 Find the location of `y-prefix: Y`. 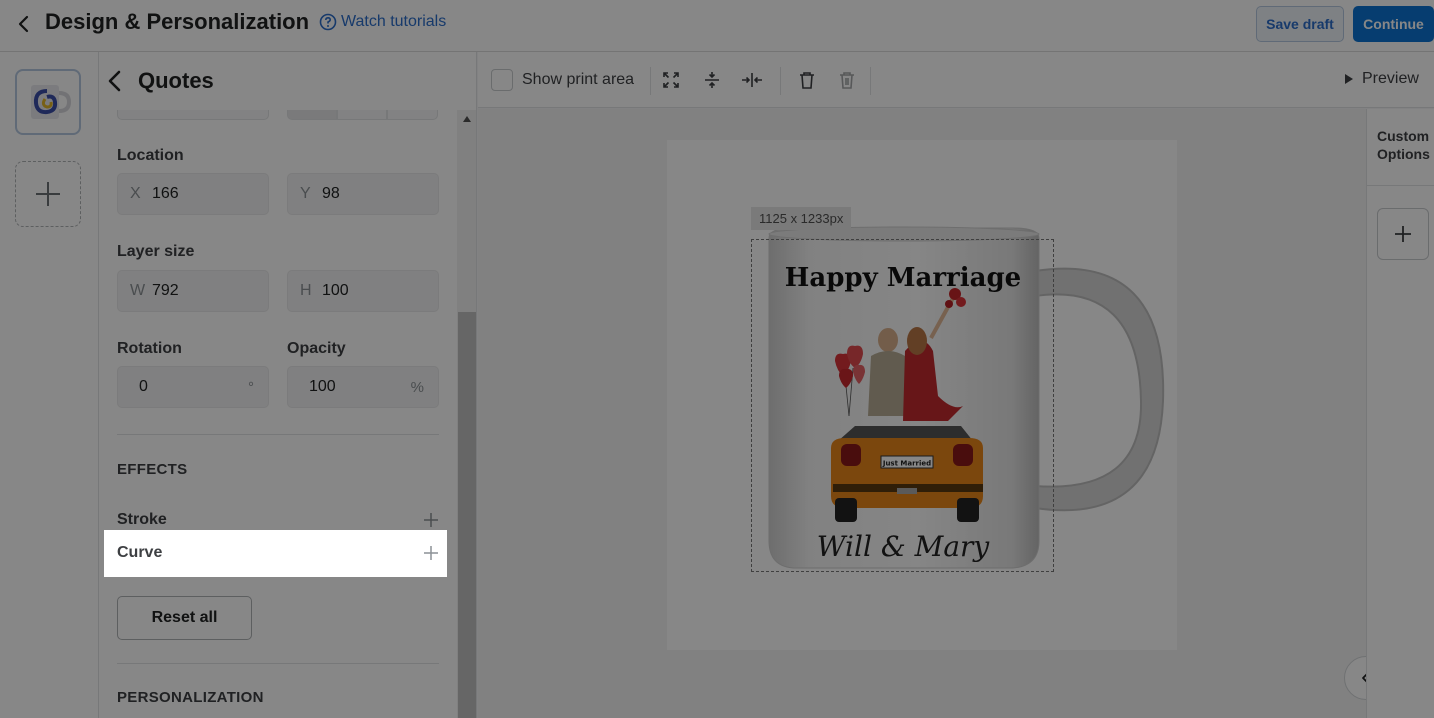

y-prefix: Y is located at coordinates (305, 193).